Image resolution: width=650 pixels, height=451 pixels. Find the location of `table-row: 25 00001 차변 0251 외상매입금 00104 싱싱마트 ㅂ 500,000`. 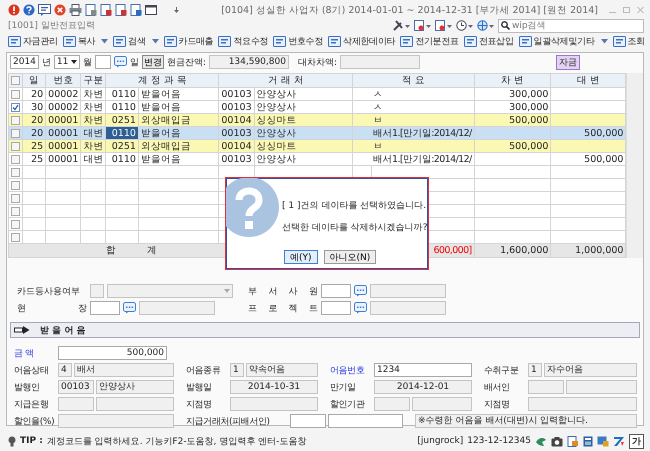

table-row: 25 00001 차변 0251 외상매입금 00104 싱싱마트 ㅂ 500,000 is located at coordinates (317, 146).